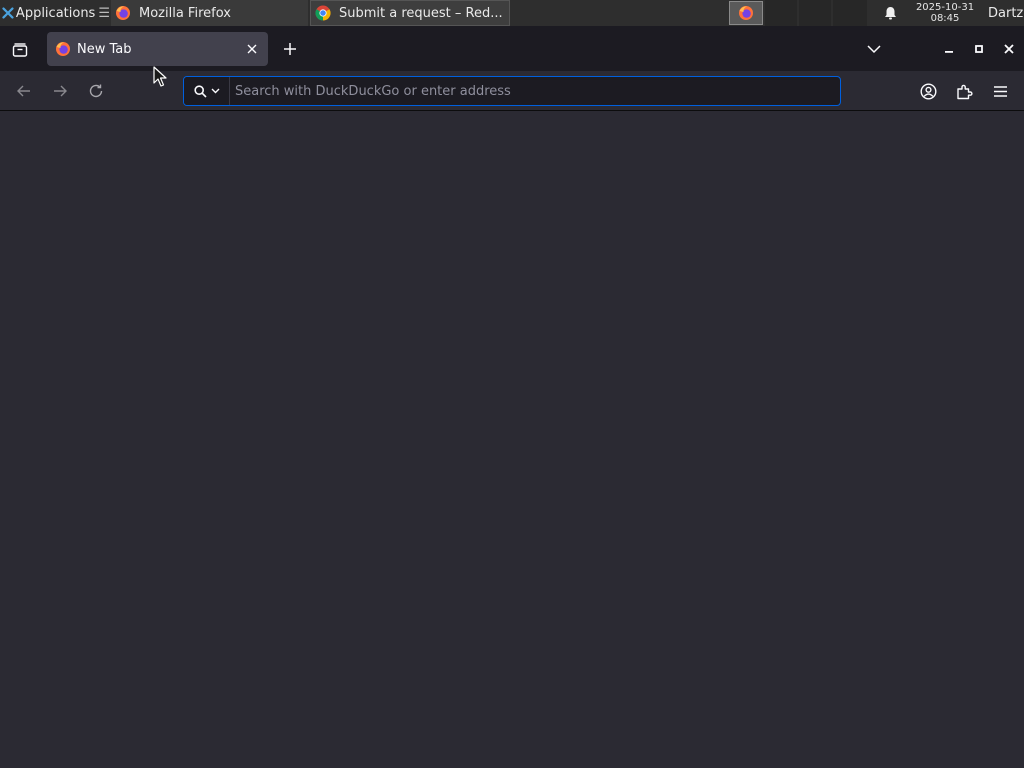 This screenshot has height=768, width=1024. I want to click on minimize-button, so click(949, 49).